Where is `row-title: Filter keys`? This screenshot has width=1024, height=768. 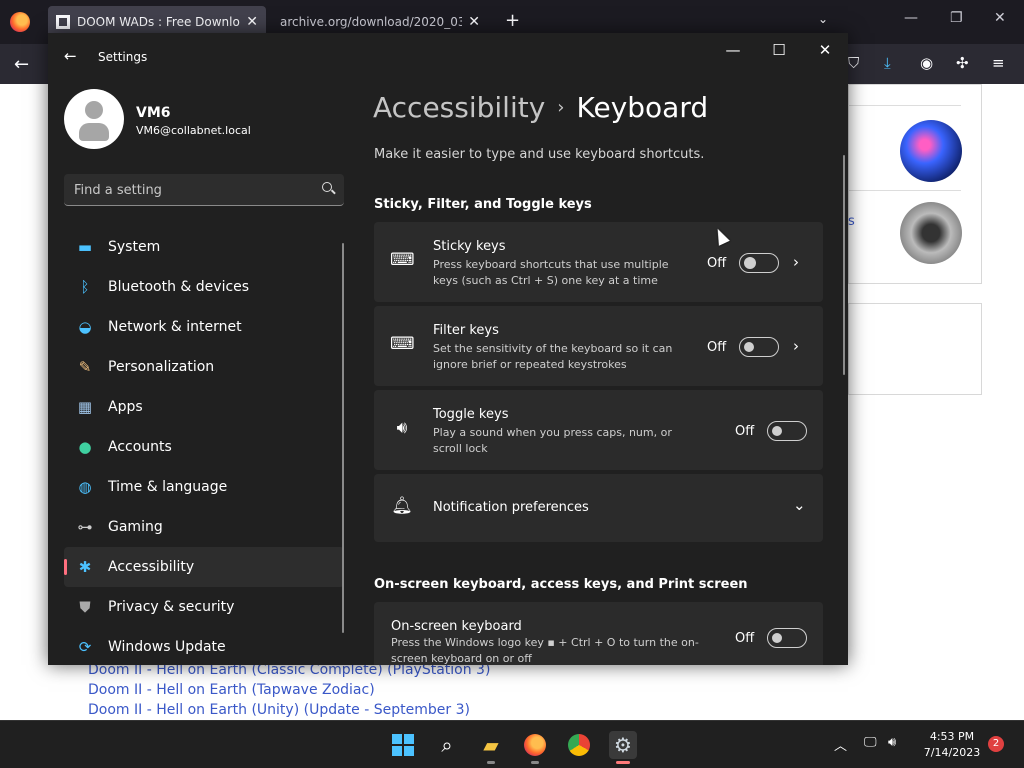 row-title: Filter keys is located at coordinates (466, 330).